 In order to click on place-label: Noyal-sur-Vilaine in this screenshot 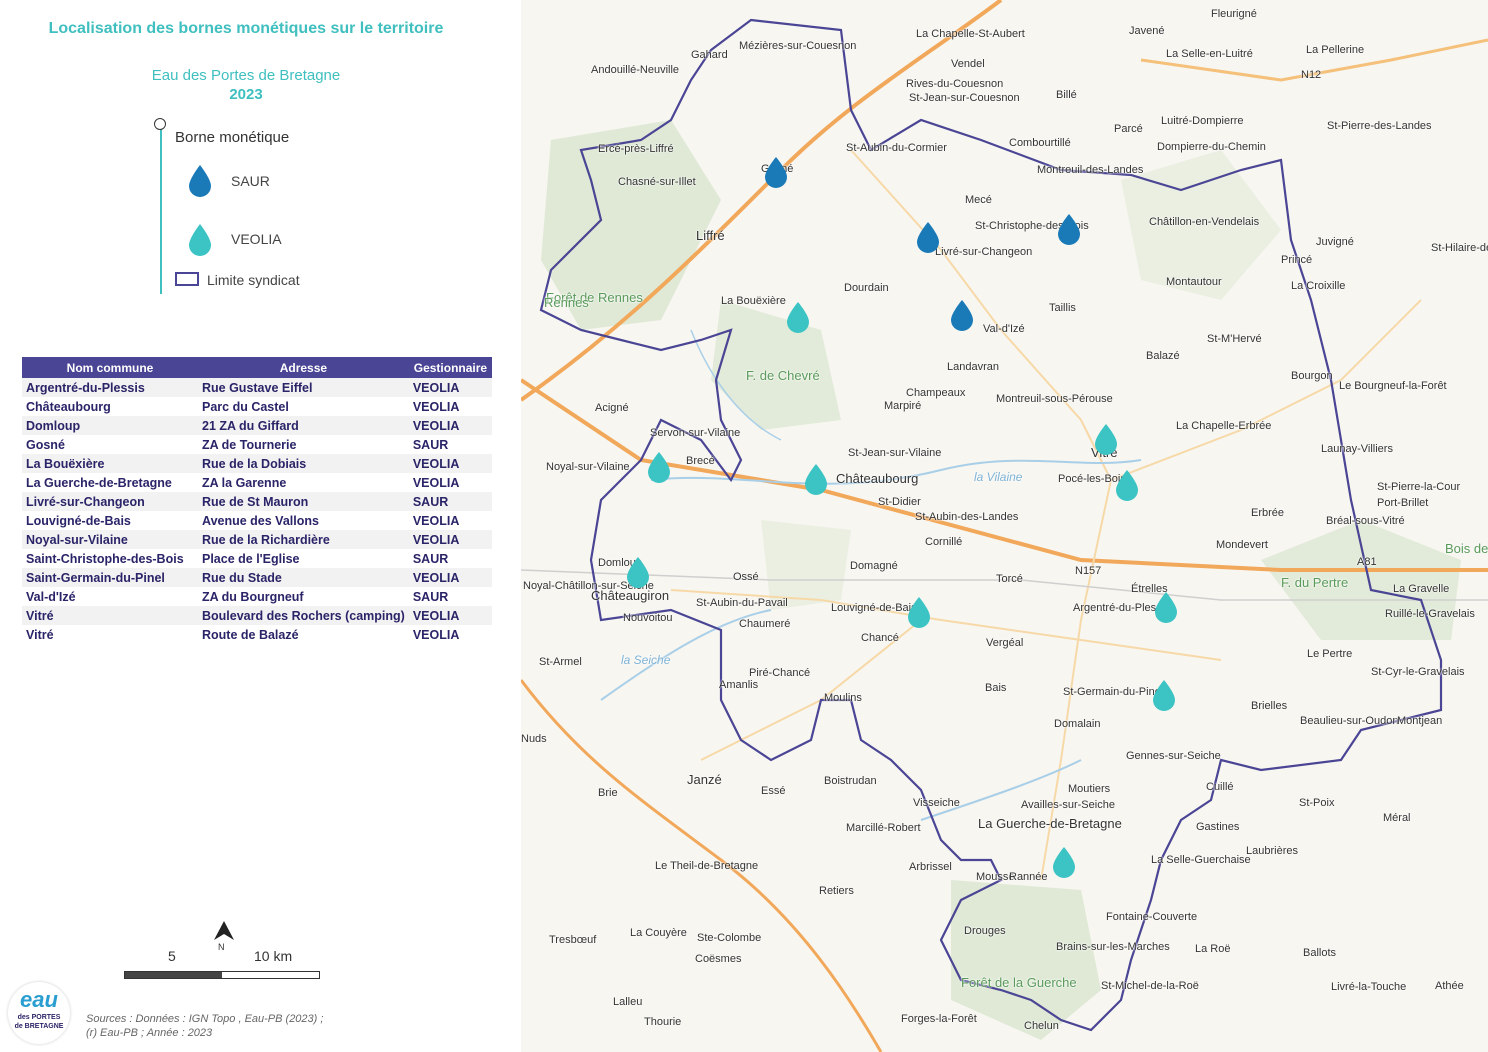, I will do `click(588, 467)`.